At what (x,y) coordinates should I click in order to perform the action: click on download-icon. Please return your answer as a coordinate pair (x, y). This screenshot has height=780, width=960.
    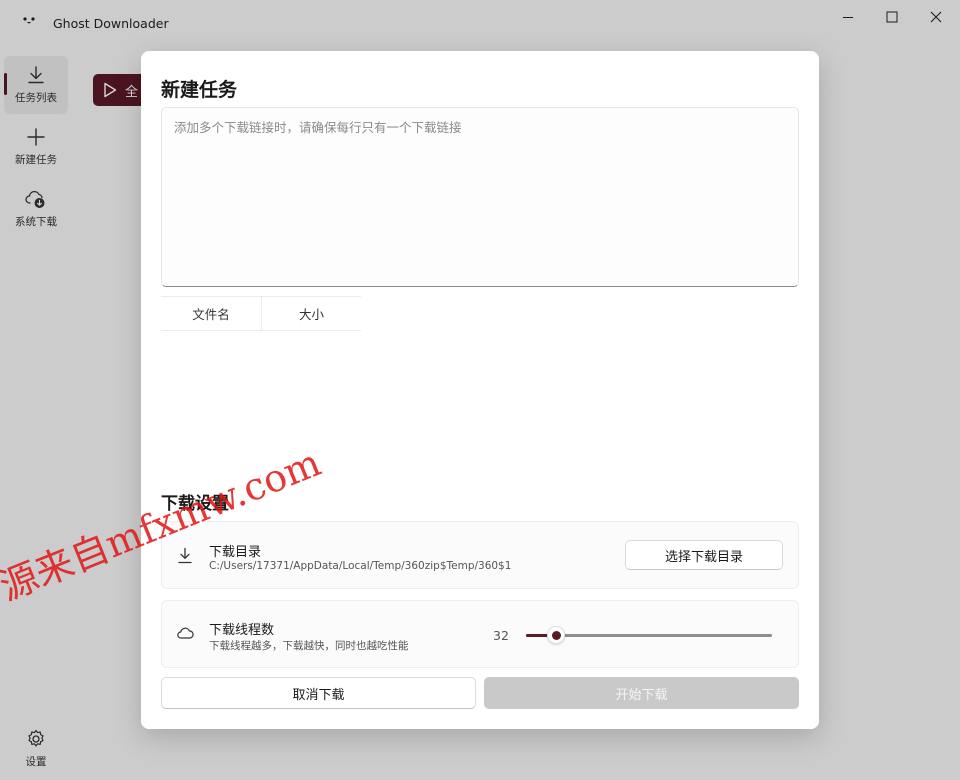
    Looking at the image, I should click on (185, 555).